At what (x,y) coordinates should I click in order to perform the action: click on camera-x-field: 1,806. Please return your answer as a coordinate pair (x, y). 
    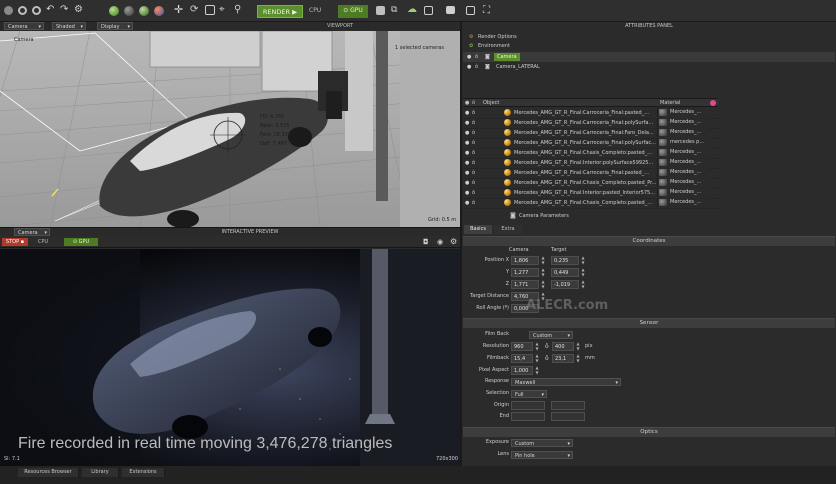
    Looking at the image, I should click on (525, 260).